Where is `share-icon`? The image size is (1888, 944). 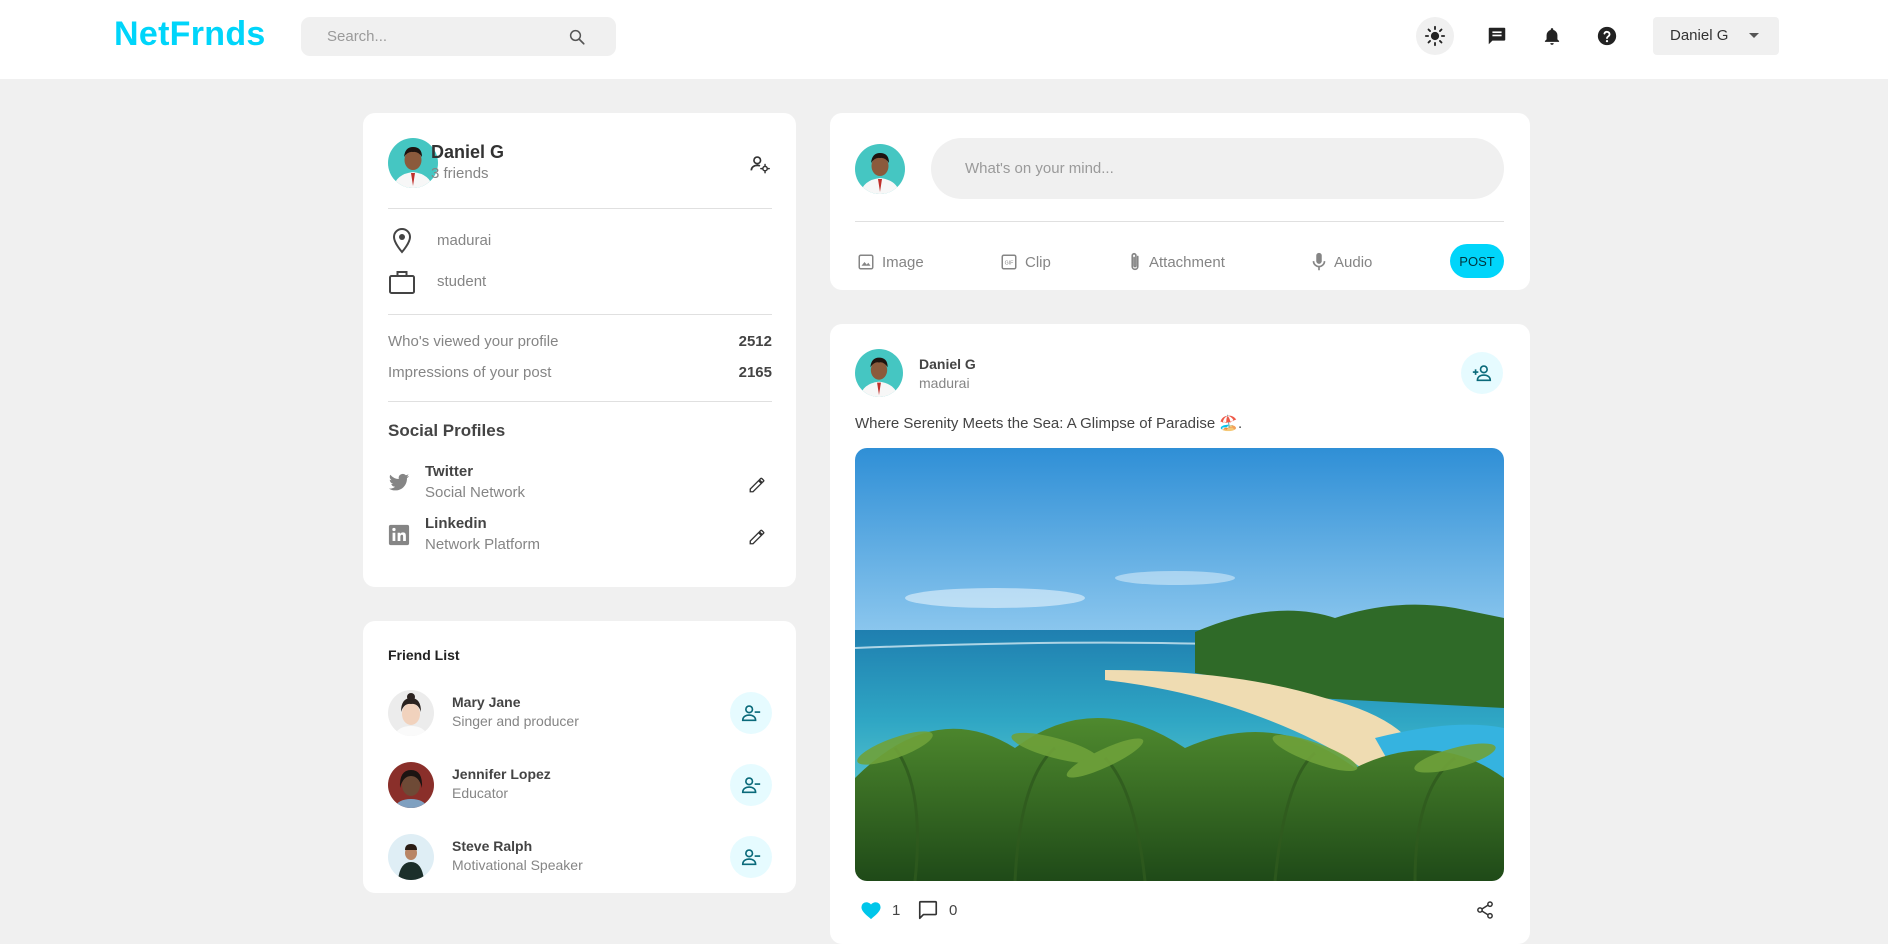
share-icon is located at coordinates (1485, 910).